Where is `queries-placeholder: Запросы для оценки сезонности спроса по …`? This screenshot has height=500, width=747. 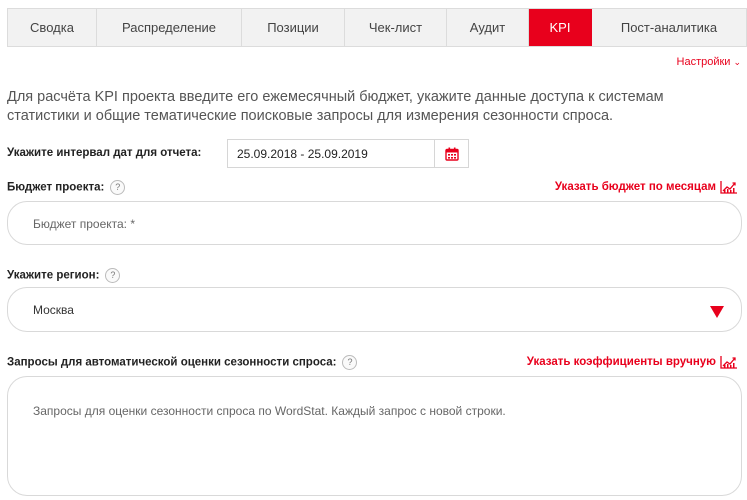
queries-placeholder: Запросы для оценки сезонности спроса по … is located at coordinates (269, 411).